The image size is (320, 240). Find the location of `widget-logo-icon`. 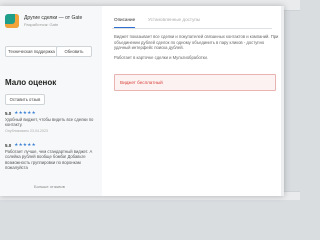

widget-logo-icon is located at coordinates (12, 21).